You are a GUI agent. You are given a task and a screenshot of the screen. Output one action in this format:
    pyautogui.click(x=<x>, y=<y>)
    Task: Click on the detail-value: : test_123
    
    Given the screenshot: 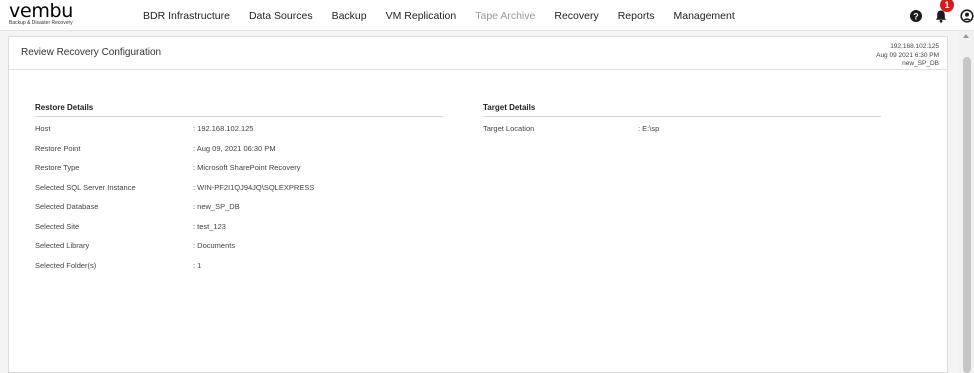 What is the action you would take?
    pyautogui.click(x=209, y=226)
    